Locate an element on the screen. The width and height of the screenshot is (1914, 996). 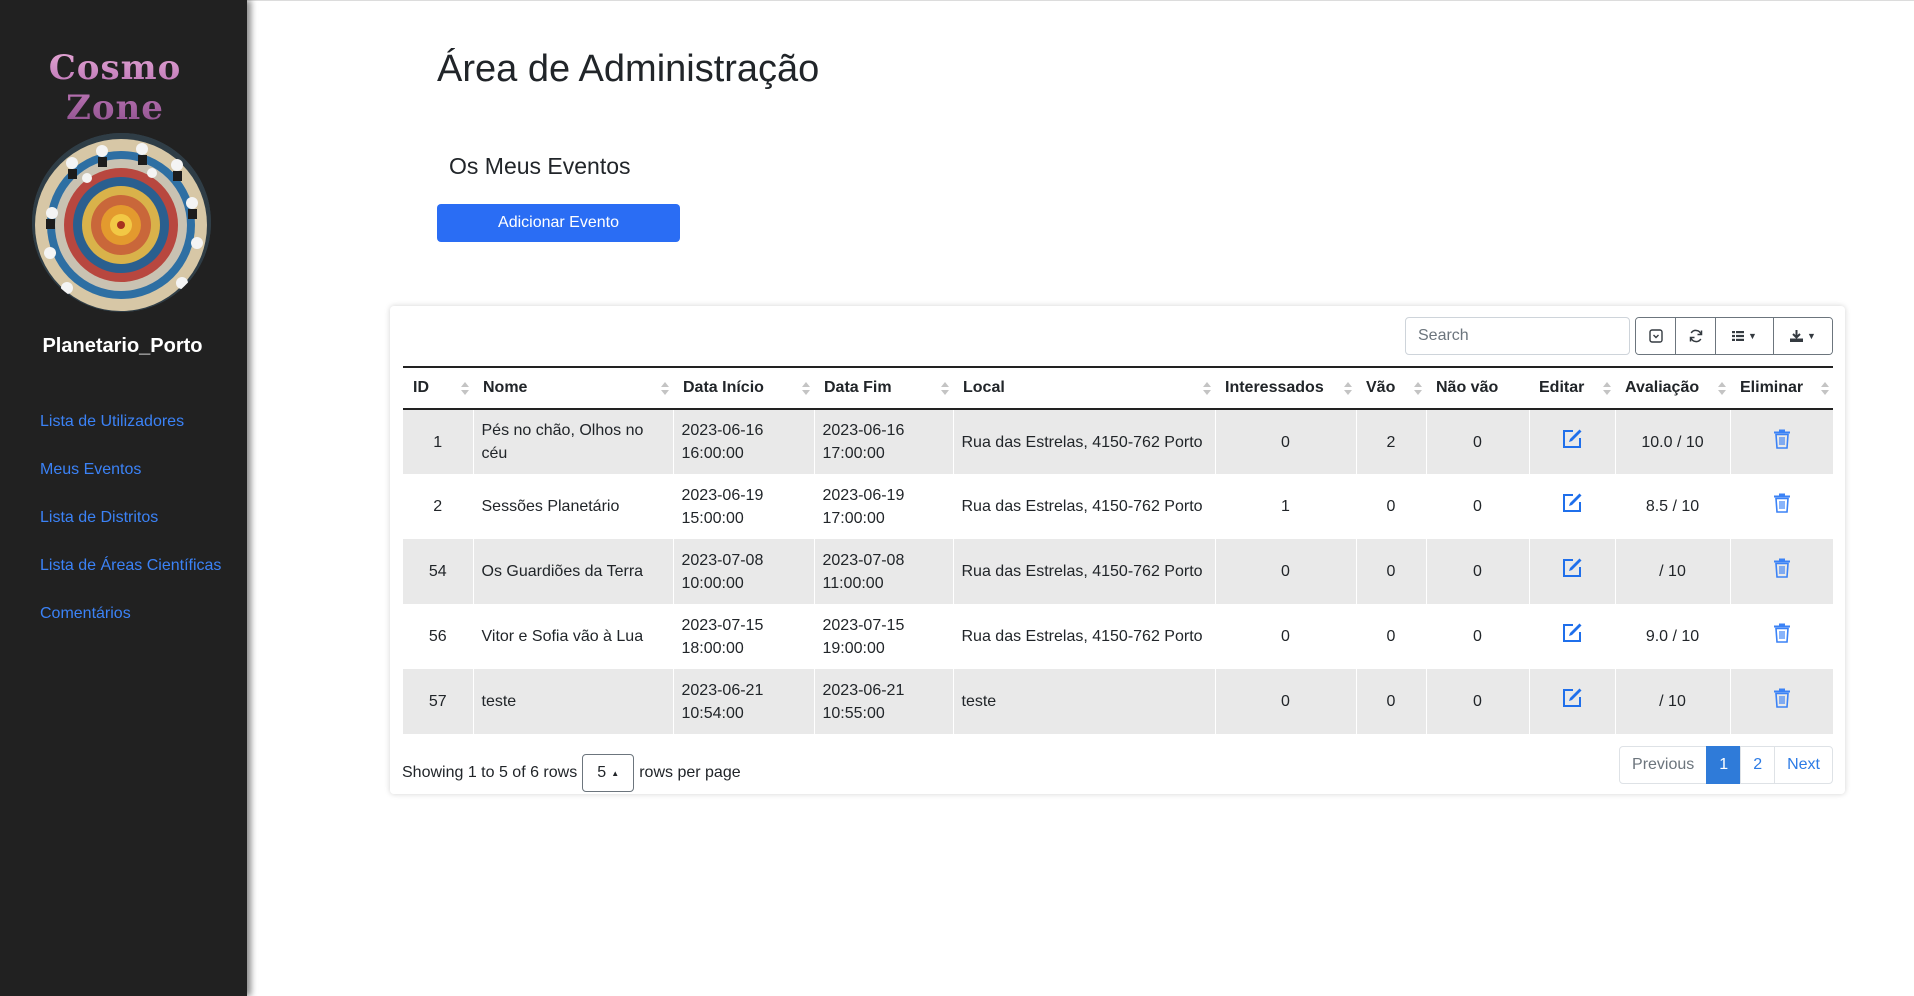
top-border is located at coordinates (957, 0).